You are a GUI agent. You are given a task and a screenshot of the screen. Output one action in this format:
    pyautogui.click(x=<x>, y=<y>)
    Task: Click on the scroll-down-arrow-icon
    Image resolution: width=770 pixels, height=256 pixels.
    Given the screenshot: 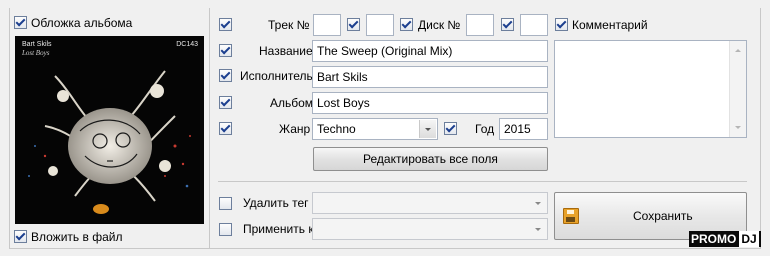 What is the action you would take?
    pyautogui.click(x=738, y=127)
    